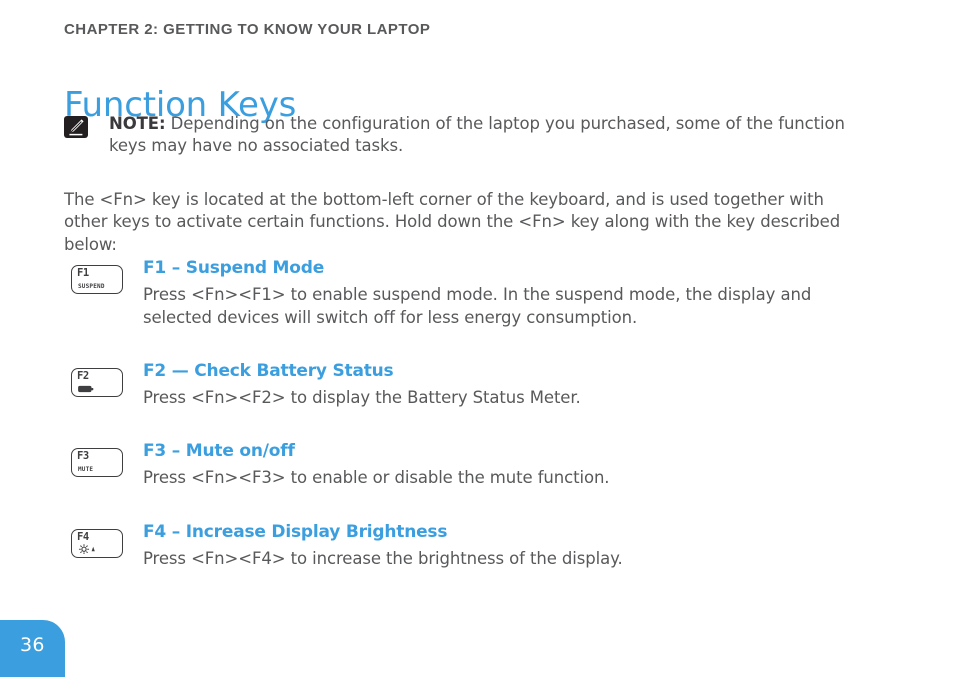  Describe the element at coordinates (219, 451) in the screenshot. I see `function-key-heading: F3 – Mute on/off` at that location.